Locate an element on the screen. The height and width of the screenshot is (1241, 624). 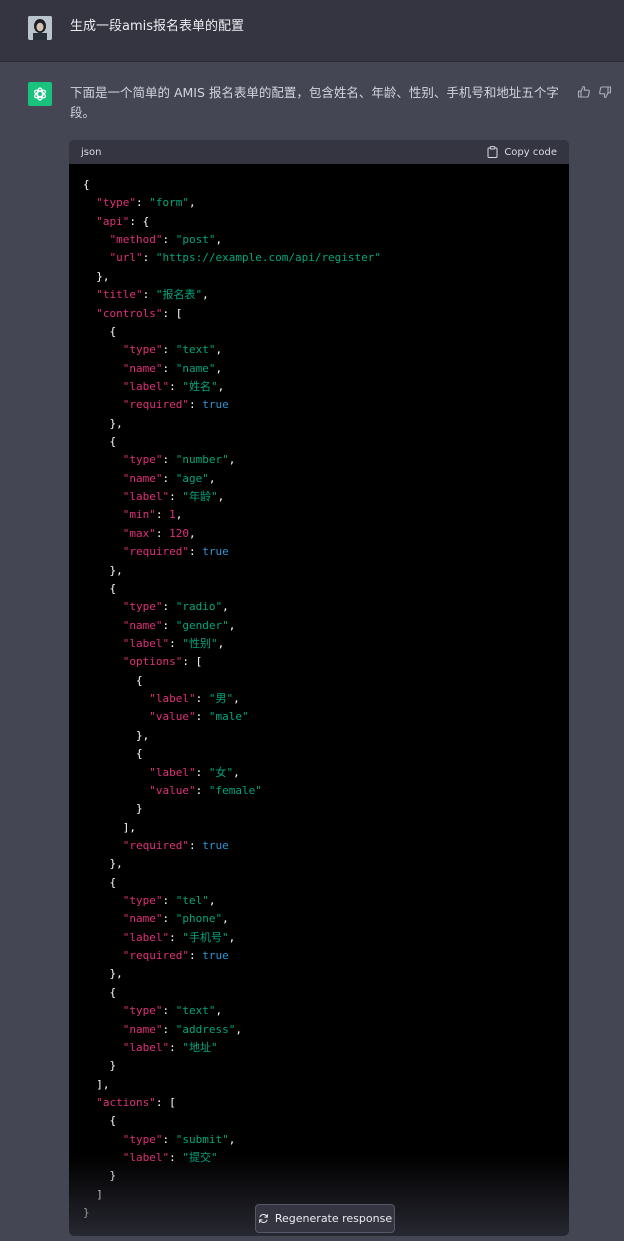
code-punctuation: } is located at coordinates (139, 809).